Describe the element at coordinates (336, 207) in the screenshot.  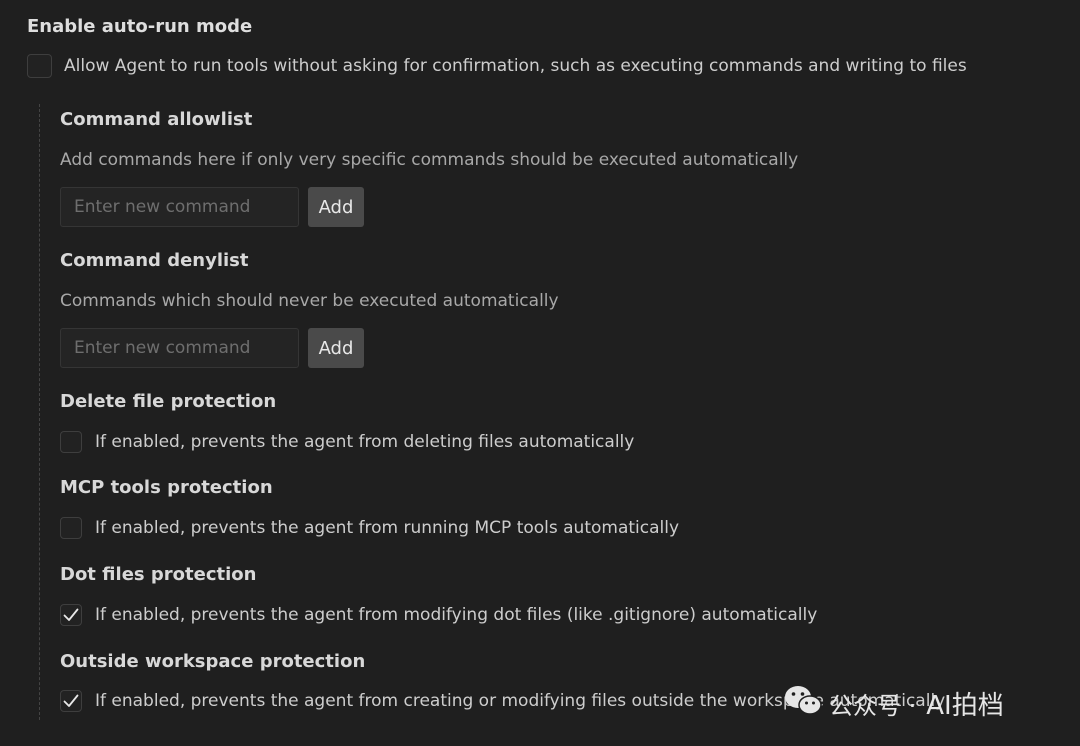
I see `allowlist-add-button: Add` at that location.